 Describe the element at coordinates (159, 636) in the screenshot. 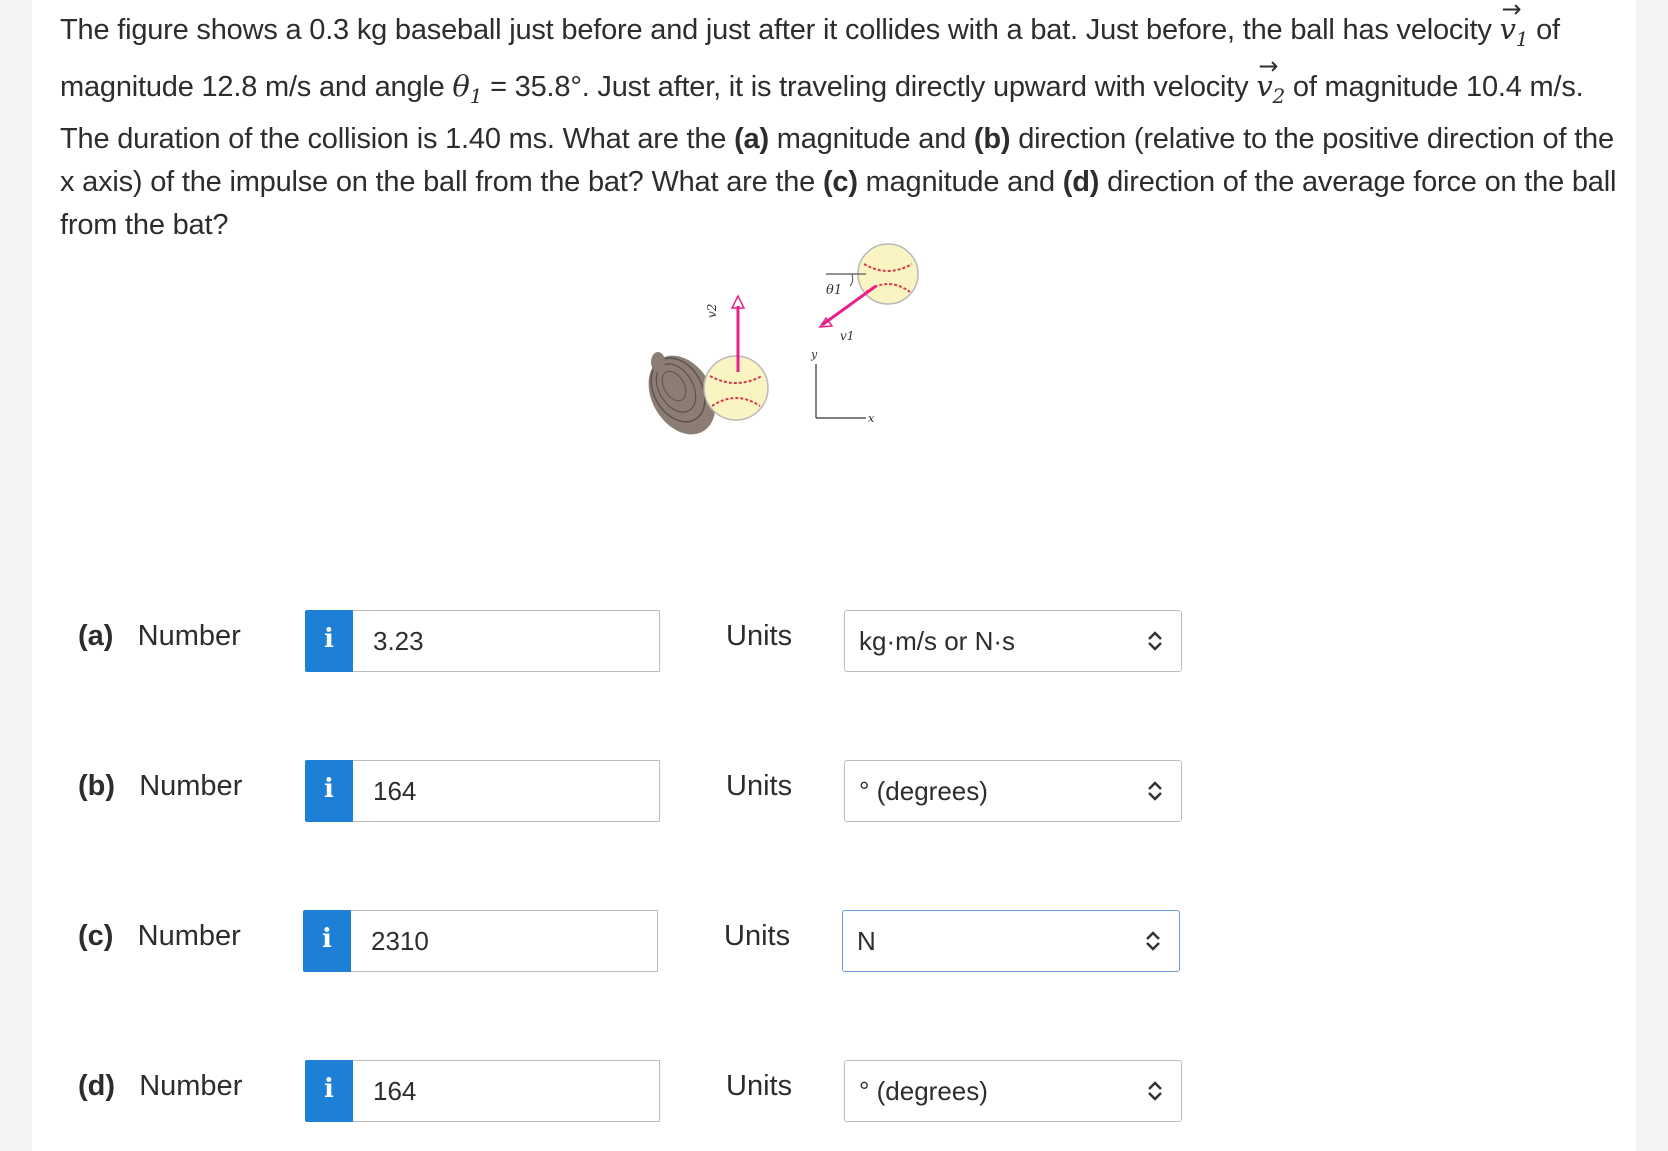

I see `row-label-a: (a) Number` at that location.